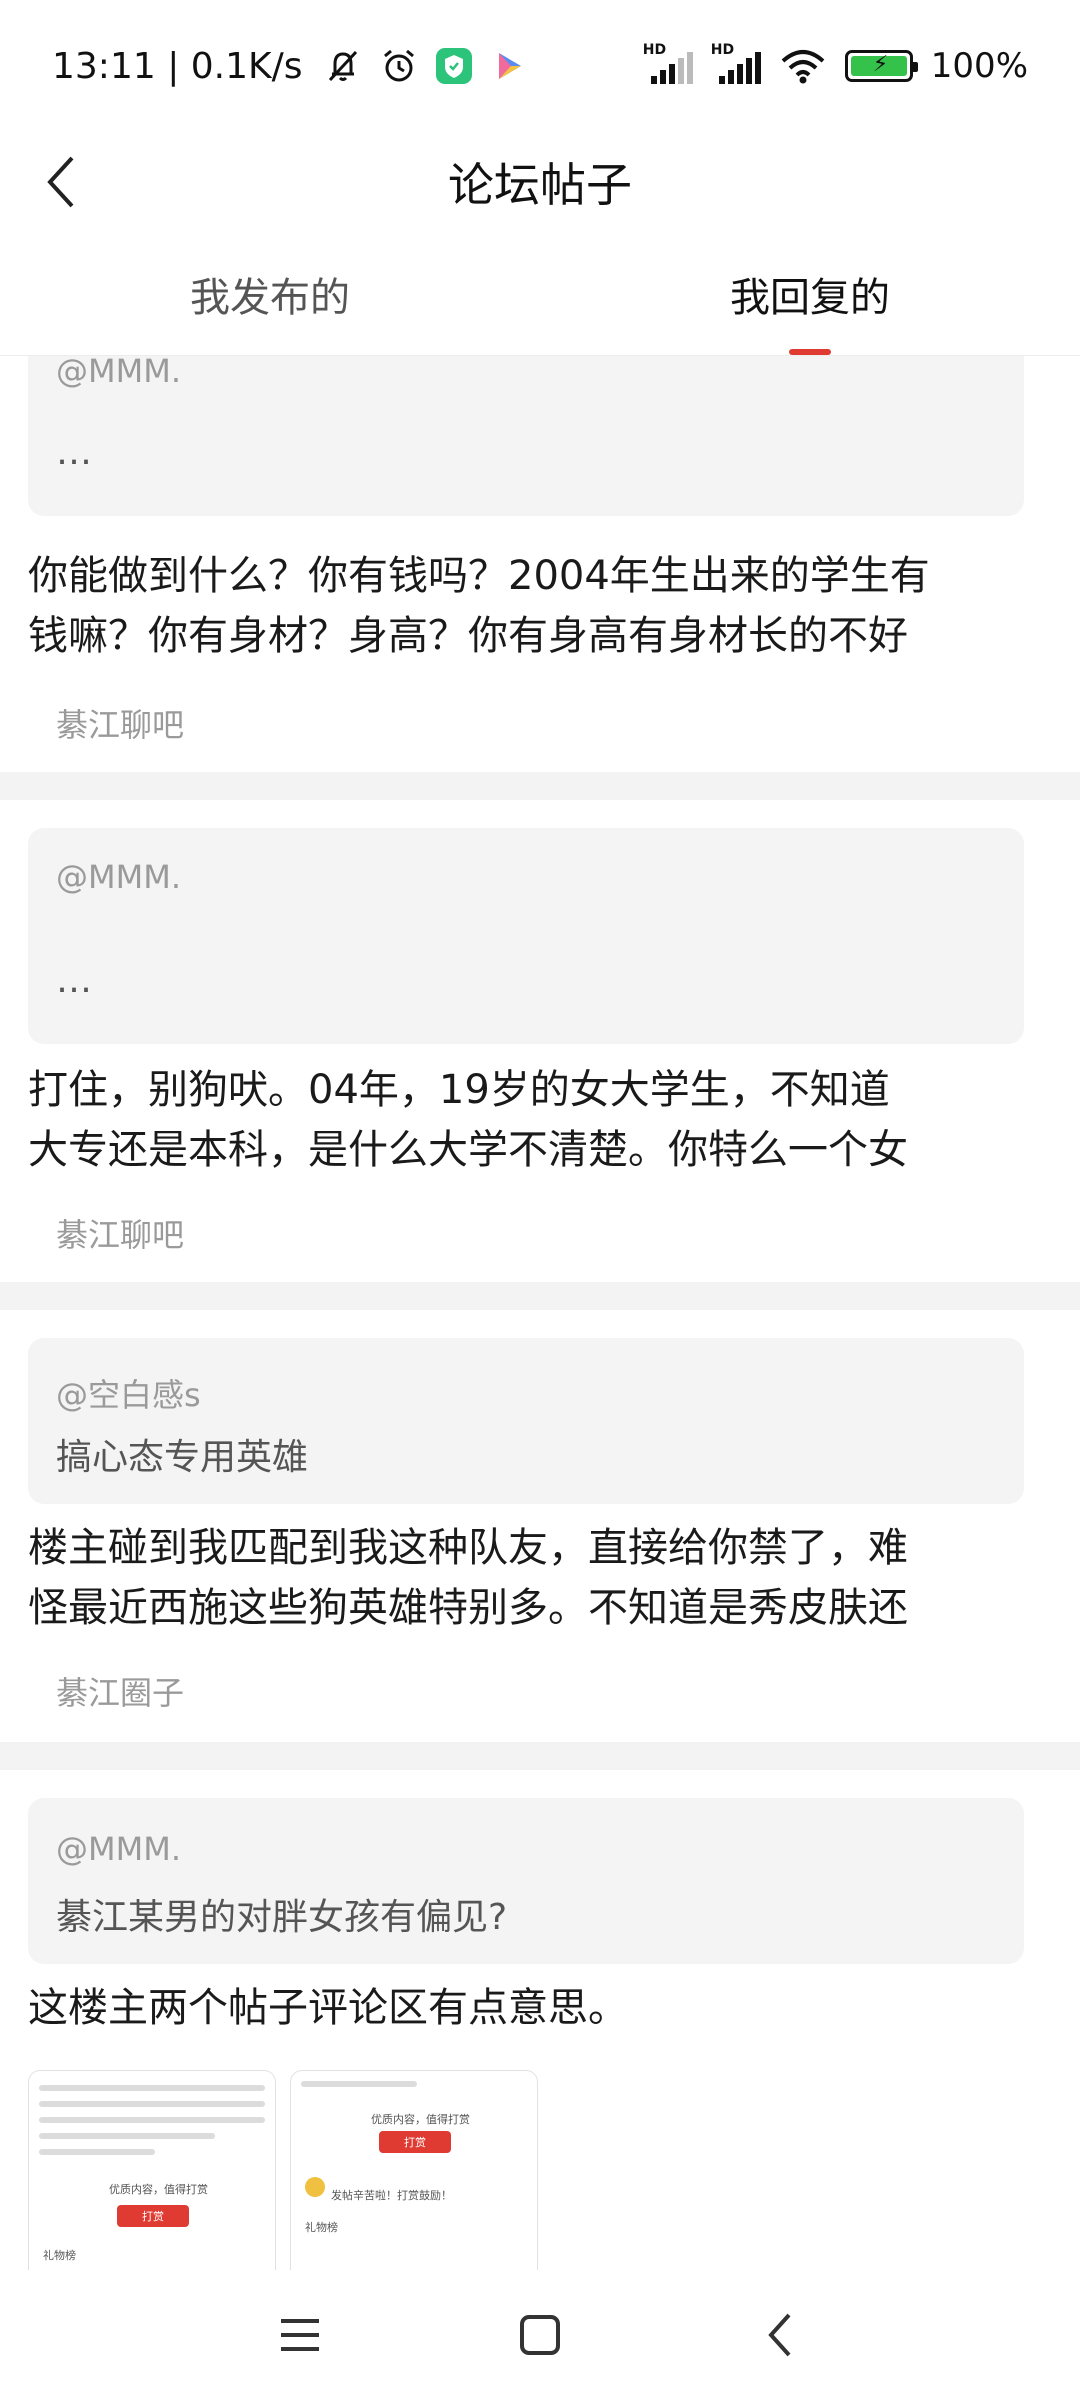 This screenshot has width=1080, height=2400. What do you see at coordinates (468, 1150) in the screenshot?
I see `reply-line: 大专还是本科，是什么大学不清楚。你特么一个女` at bounding box center [468, 1150].